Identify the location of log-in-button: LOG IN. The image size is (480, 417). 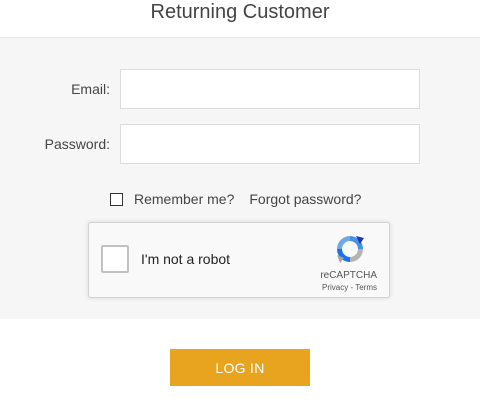
(240, 367).